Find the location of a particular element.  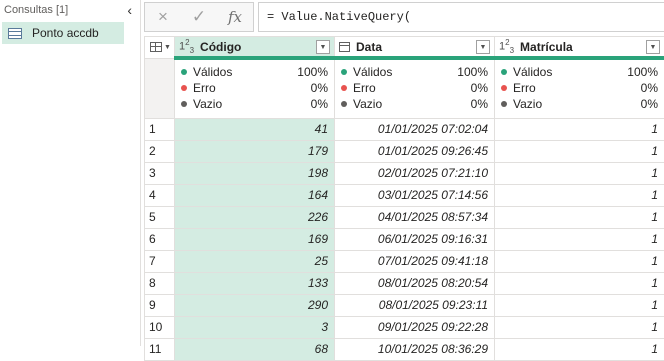

column-quality-codigo: Válidos100% Erro0% Vazio0% is located at coordinates (255, 88).